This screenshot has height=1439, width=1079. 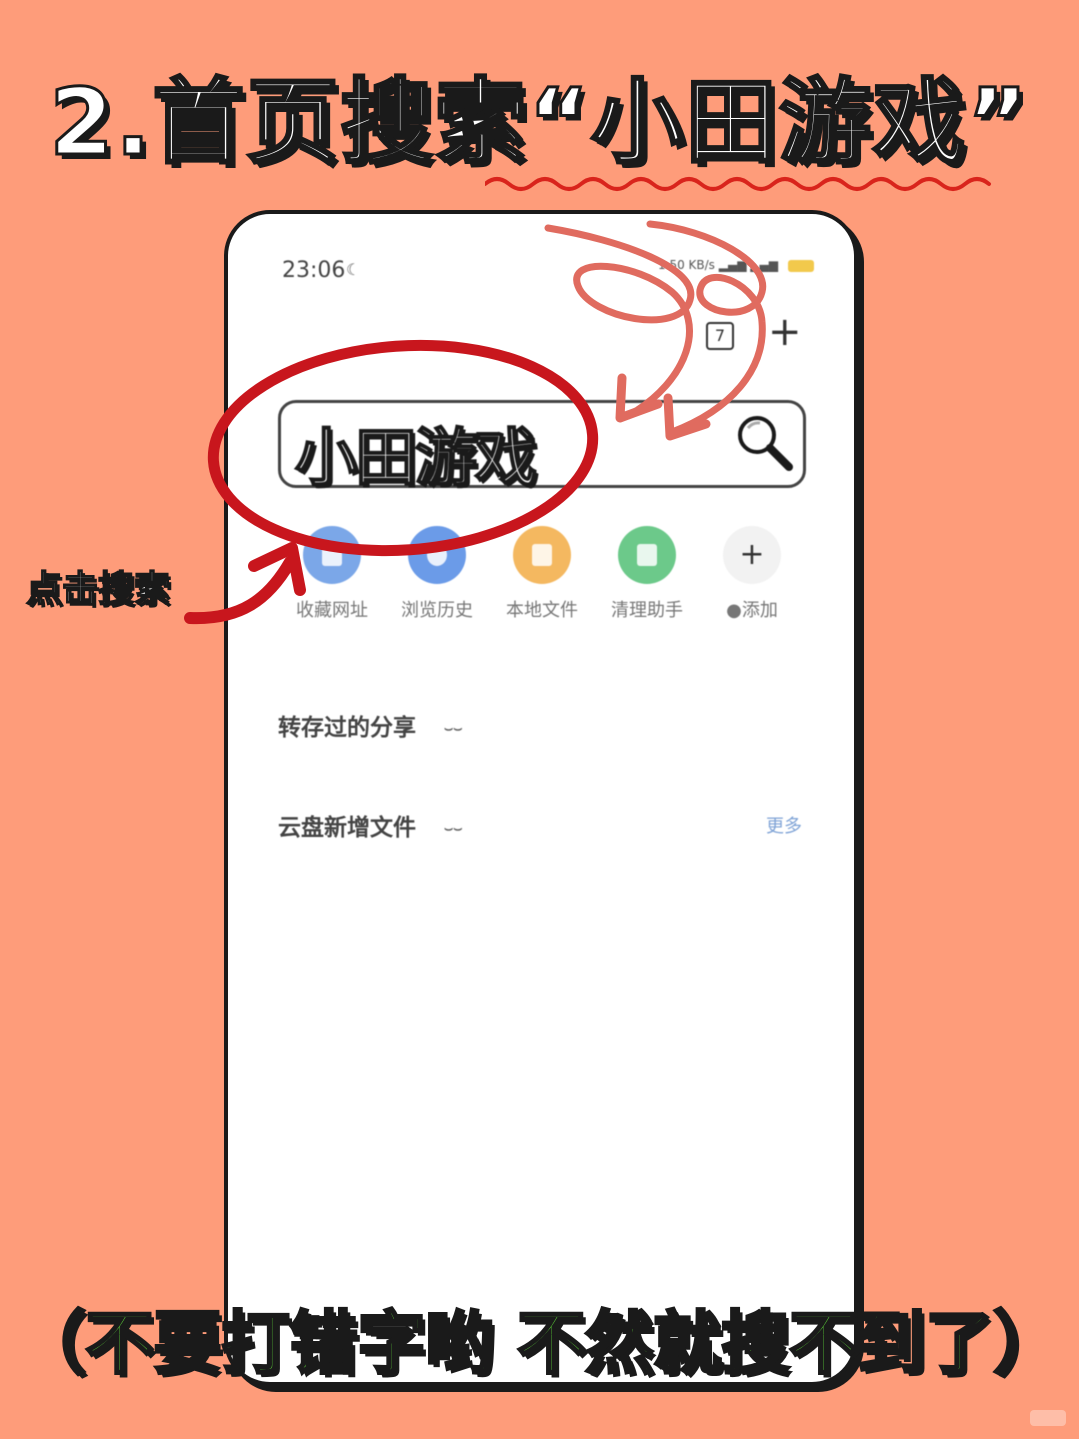 What do you see at coordinates (403, 448) in the screenshot?
I see `highlight-circle` at bounding box center [403, 448].